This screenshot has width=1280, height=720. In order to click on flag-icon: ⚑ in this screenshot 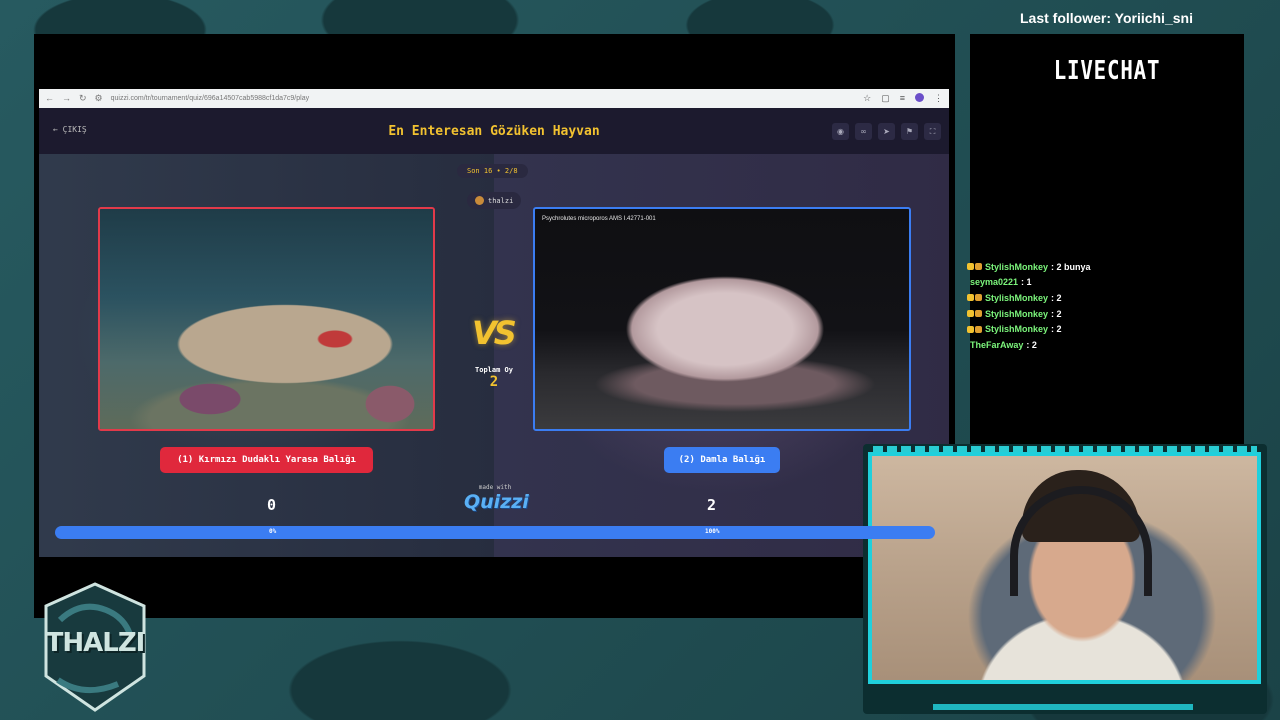, I will do `click(909, 131)`.